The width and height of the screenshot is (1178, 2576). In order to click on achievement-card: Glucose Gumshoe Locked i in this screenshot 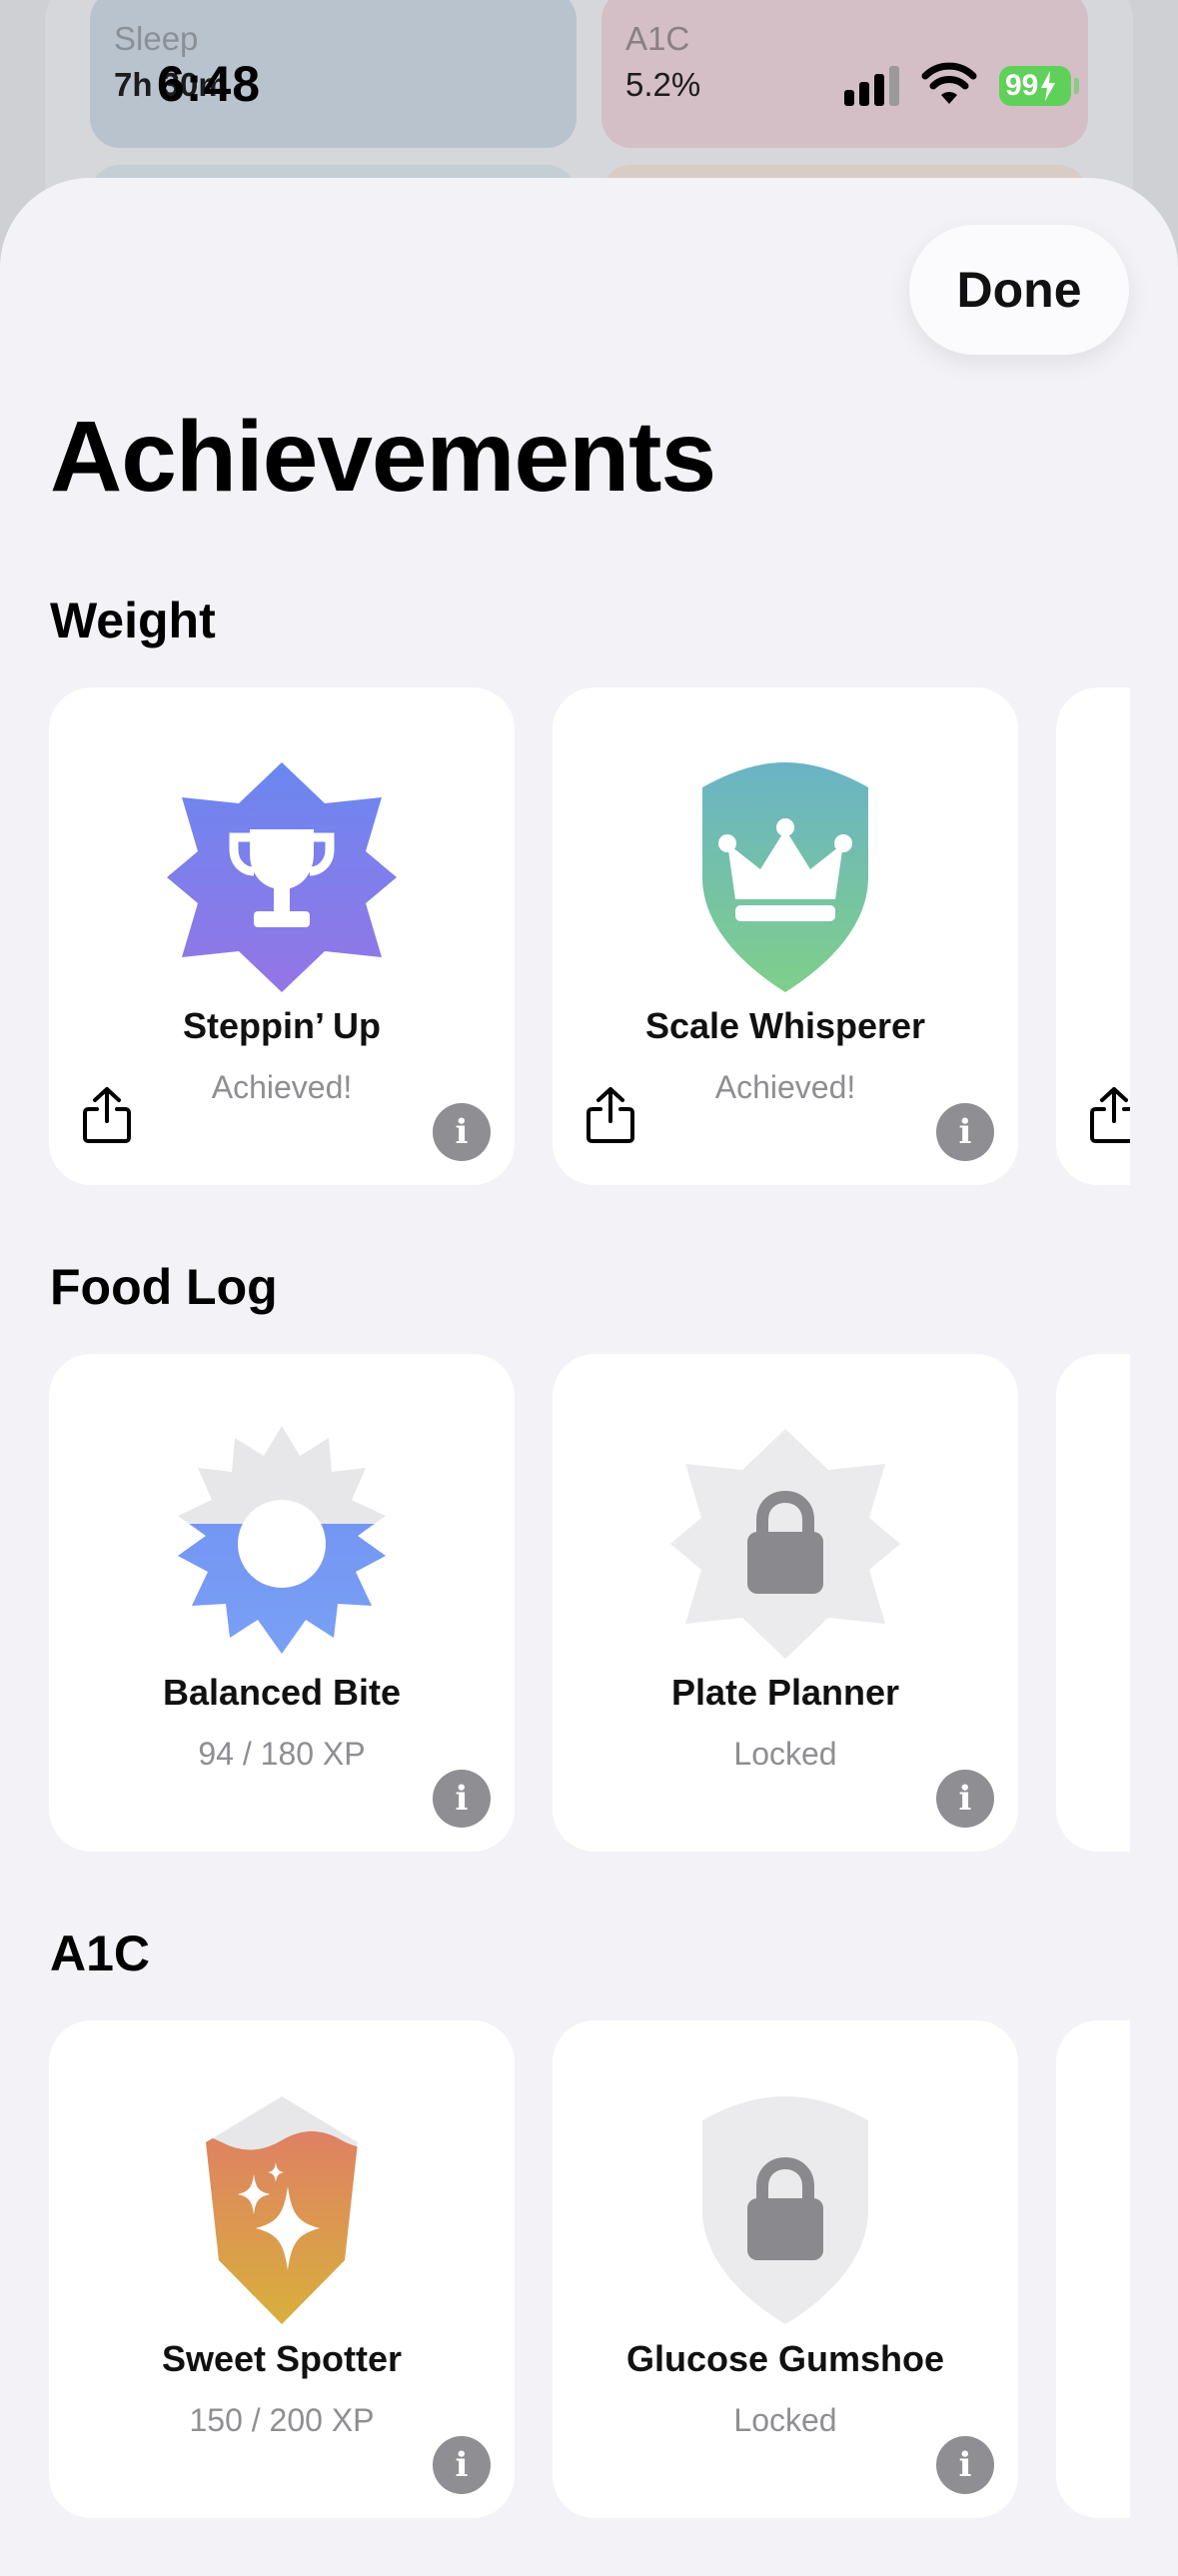, I will do `click(785, 2269)`.